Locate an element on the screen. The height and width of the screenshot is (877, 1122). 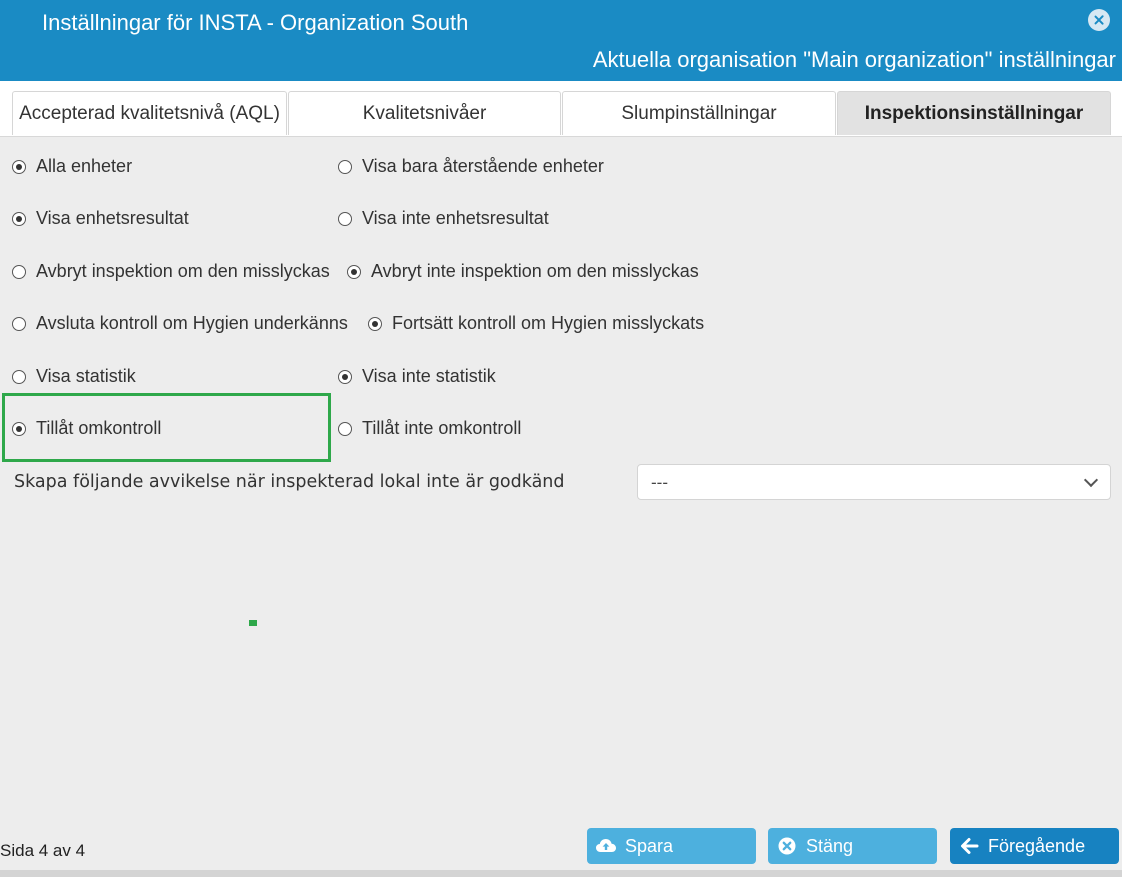
radio-continue-on-hygiene-fail: Fortsätt kontroll om Hygien misslyckats is located at coordinates (536, 323).